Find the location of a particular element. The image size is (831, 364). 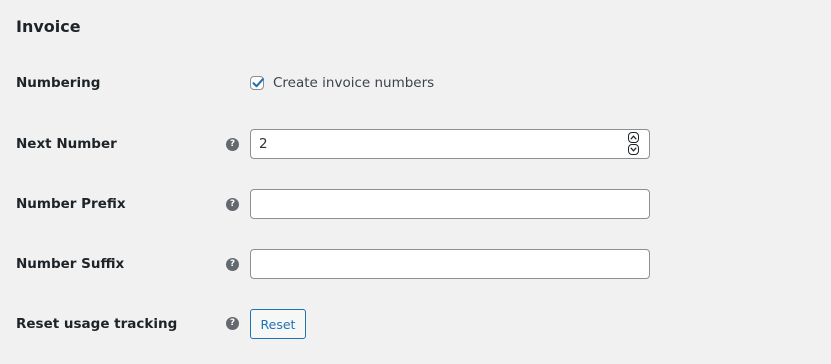

number-suffix-input is located at coordinates (450, 264).